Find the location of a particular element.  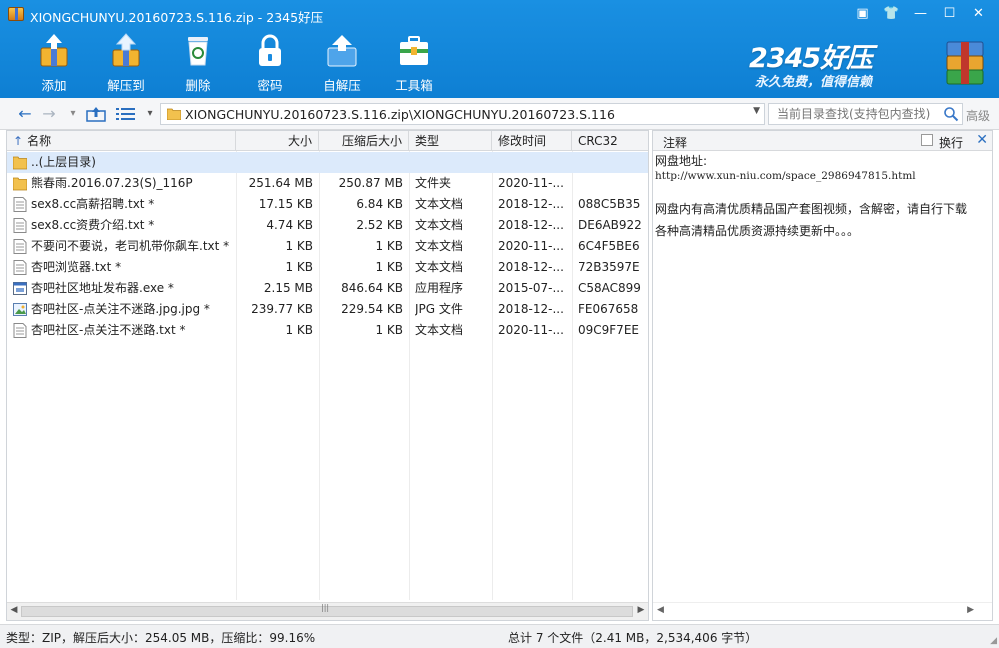

up-folder-icon is located at coordinates (96, 114).